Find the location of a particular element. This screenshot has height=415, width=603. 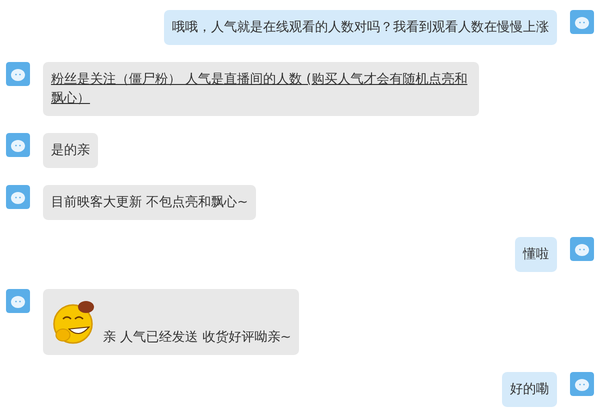

message-text: 目前映客大更新 不包点亮和飘心~ is located at coordinates (149, 203).